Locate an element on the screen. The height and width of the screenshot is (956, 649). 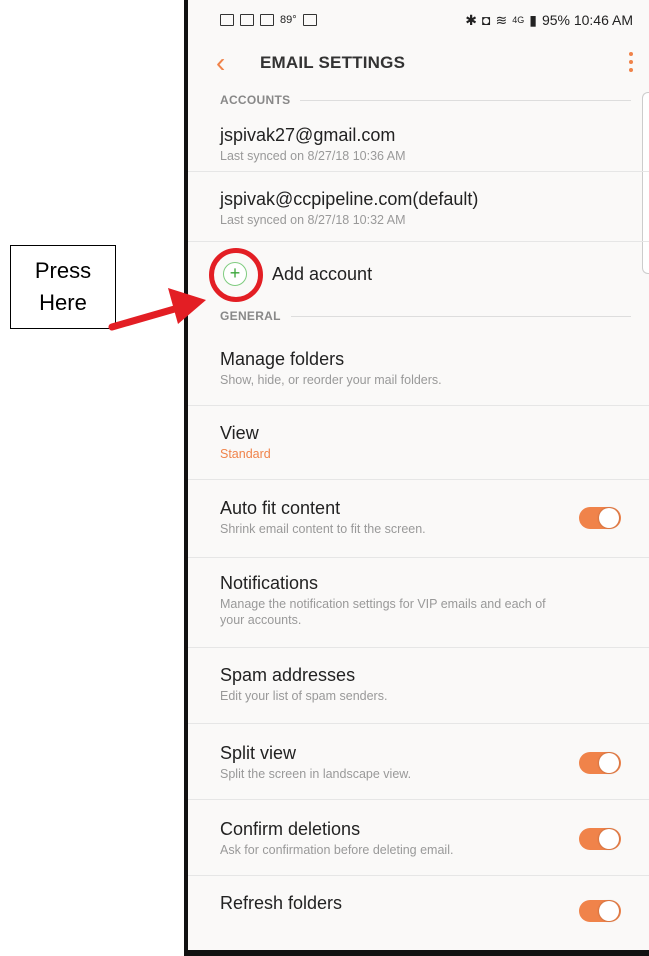
setting-title: Refresh folders is located at coordinates (281, 903).